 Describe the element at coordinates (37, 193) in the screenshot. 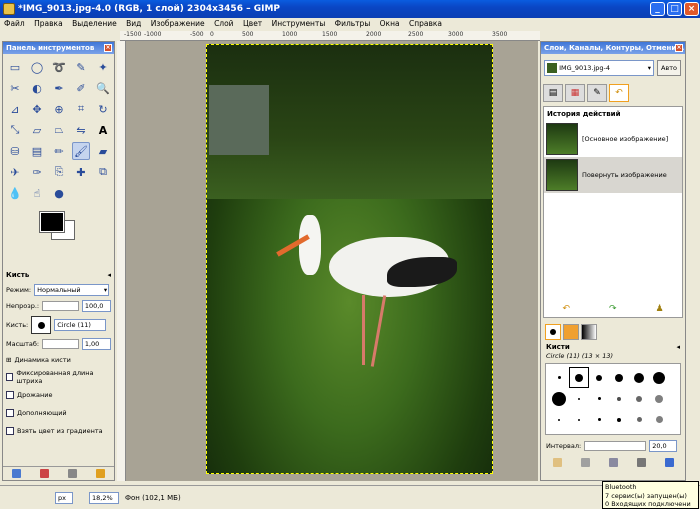

I see `smudge-icon: ☝` at that location.